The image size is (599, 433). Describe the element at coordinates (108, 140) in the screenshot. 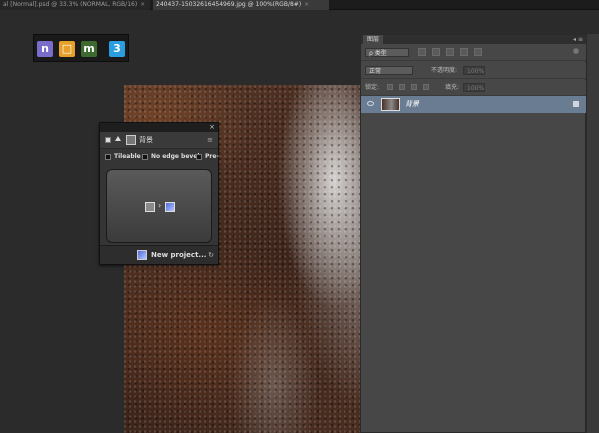

I see `stop-icon` at that location.